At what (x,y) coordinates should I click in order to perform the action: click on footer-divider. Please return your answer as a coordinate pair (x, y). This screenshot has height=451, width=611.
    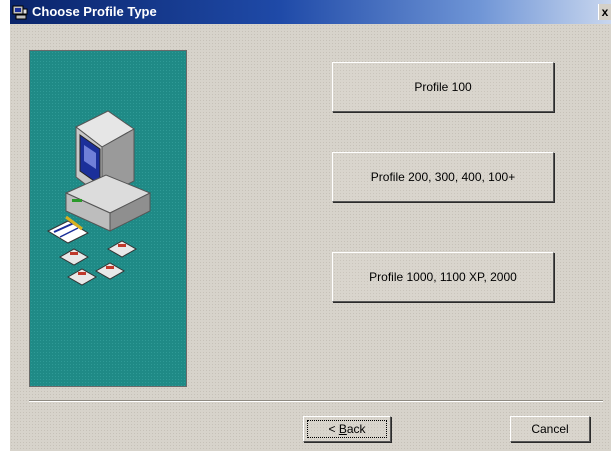
    Looking at the image, I should click on (316, 401).